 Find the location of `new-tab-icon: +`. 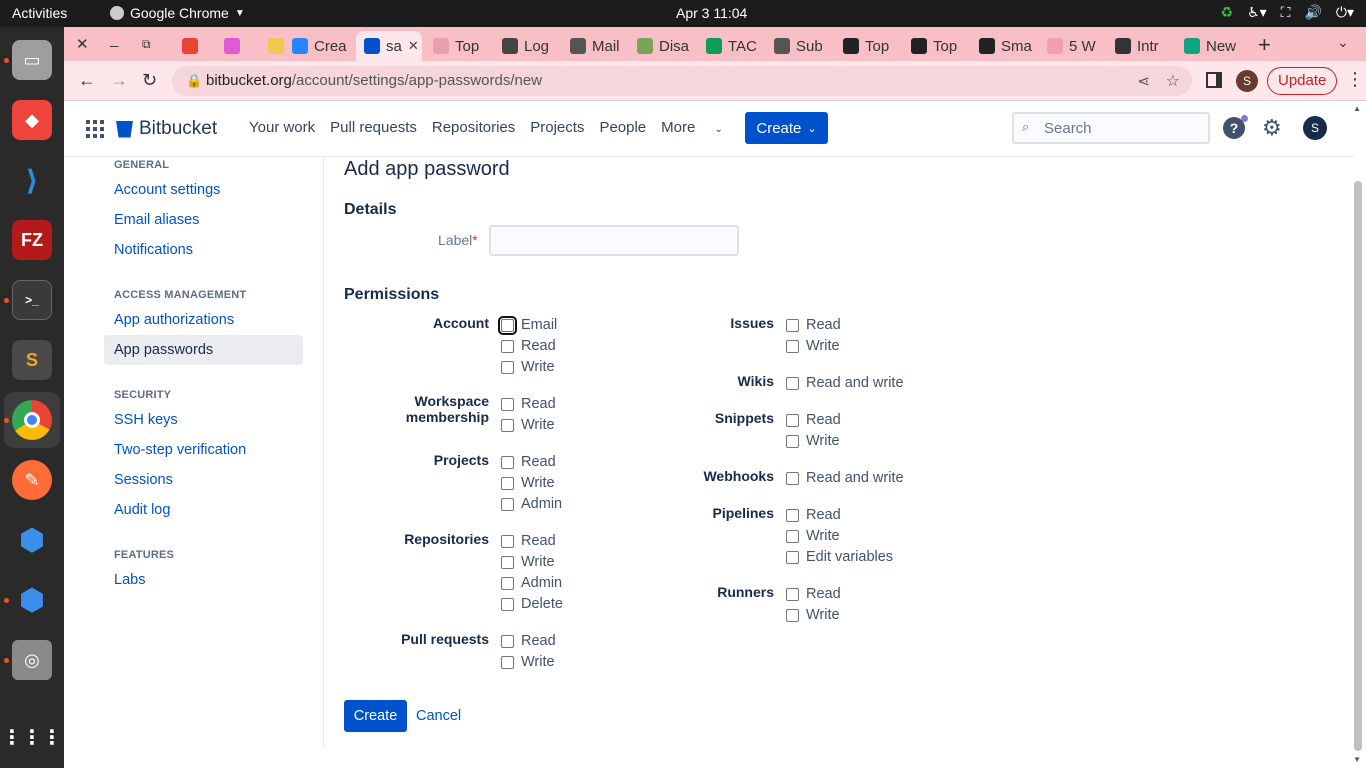

new-tab-icon: + is located at coordinates (1264, 45).